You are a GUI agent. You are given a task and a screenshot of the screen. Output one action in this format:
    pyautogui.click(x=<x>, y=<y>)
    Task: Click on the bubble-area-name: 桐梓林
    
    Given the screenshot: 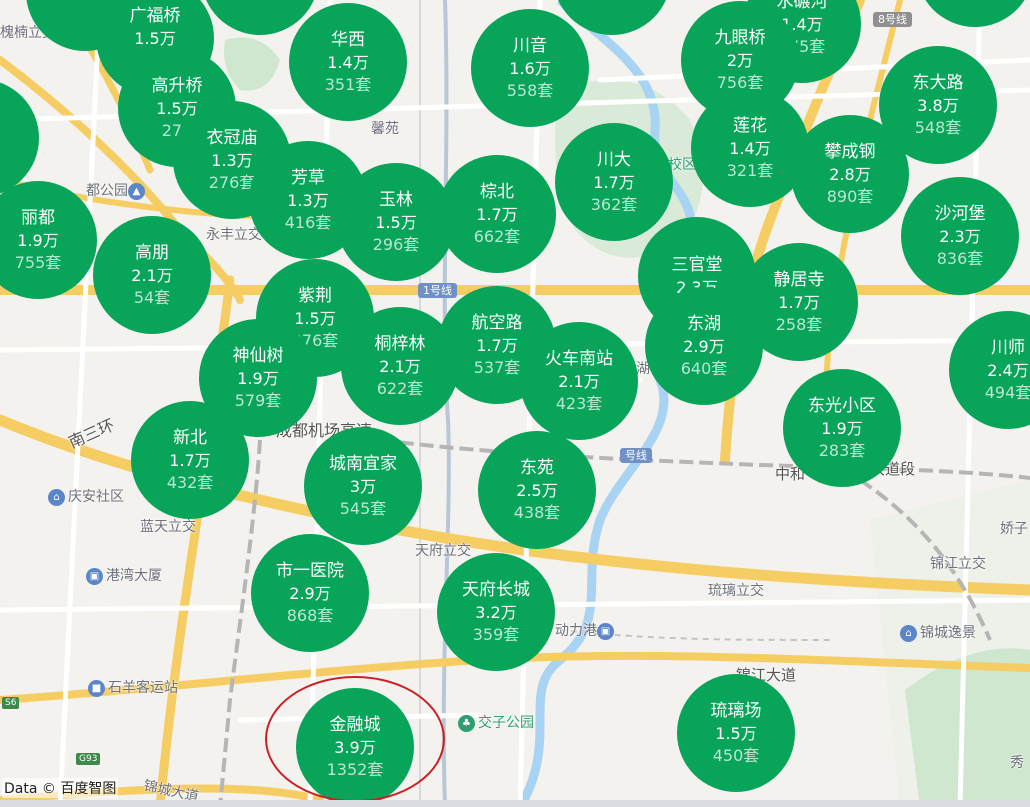 What is the action you would take?
    pyautogui.click(x=400, y=343)
    